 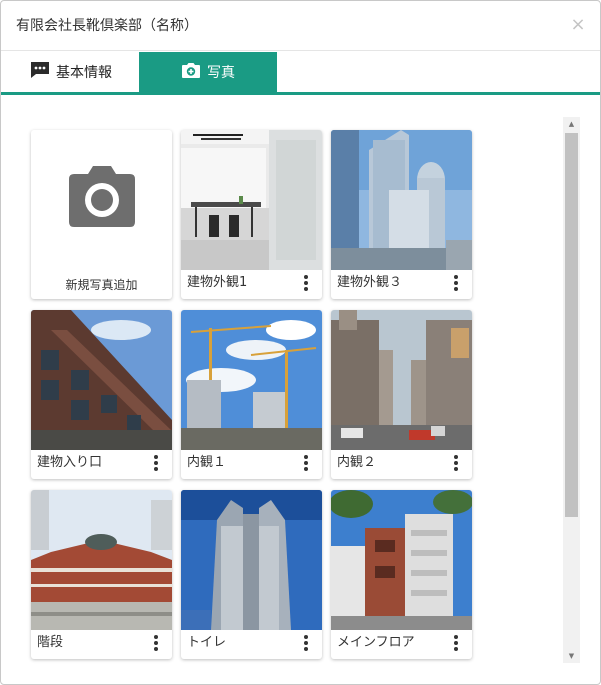 What do you see at coordinates (221, 73) in the screenshot?
I see `tab-photos-label: 写真` at bounding box center [221, 73].